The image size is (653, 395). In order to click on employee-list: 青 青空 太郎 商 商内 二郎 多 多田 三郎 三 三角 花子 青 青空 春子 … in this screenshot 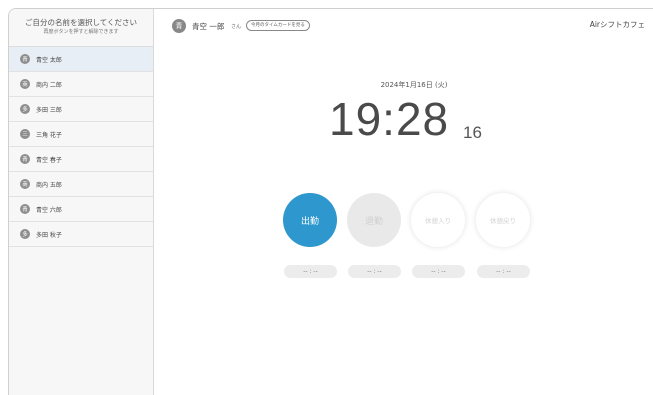, I will do `click(81, 147)`.